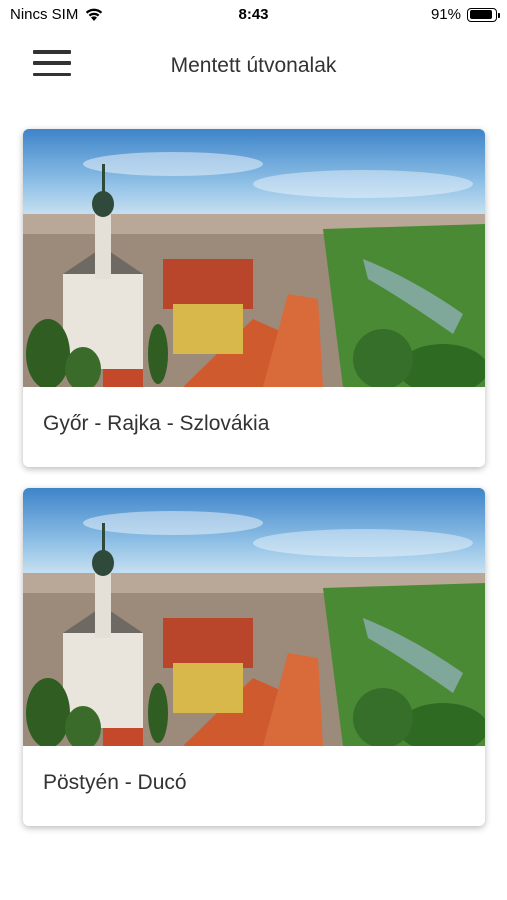 The height and width of the screenshot is (900, 507). I want to click on route-name: Győr - Rajka - Szlovákia, so click(156, 423).